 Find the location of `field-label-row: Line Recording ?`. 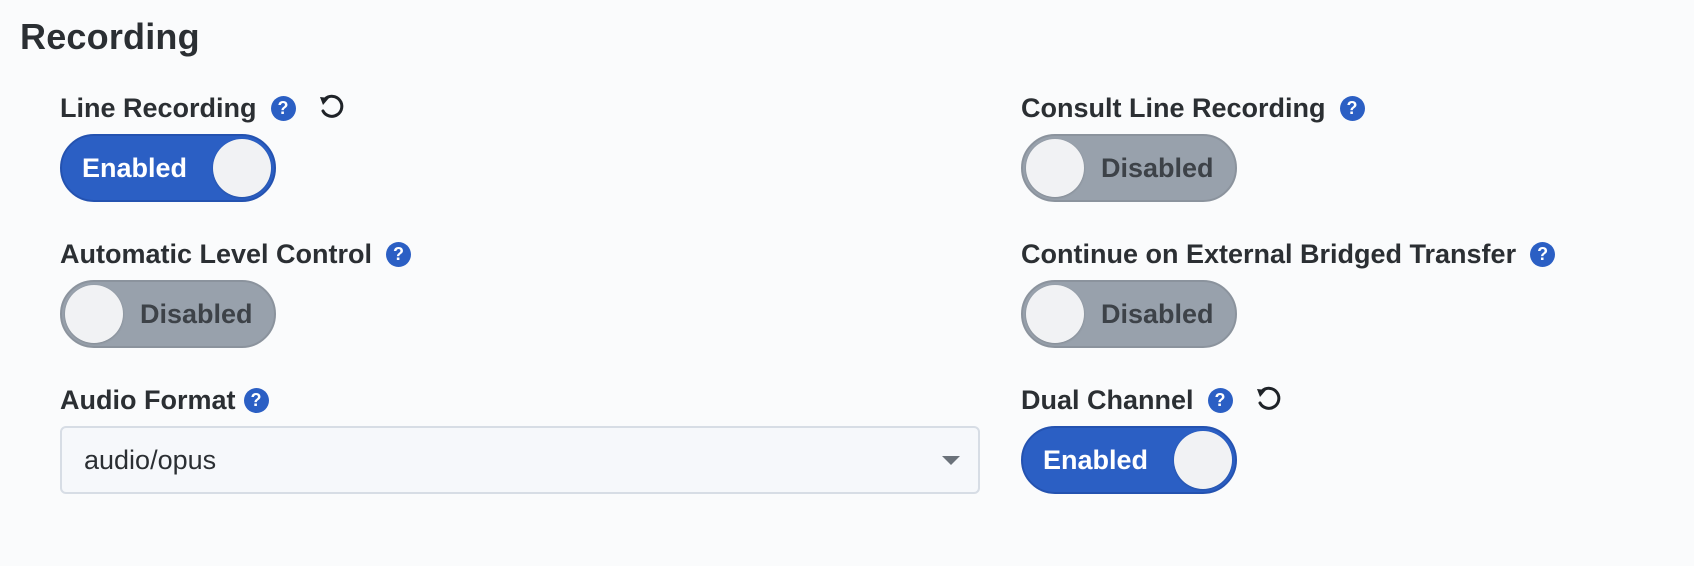

field-label-row: Line Recording ? is located at coordinates (204, 108).